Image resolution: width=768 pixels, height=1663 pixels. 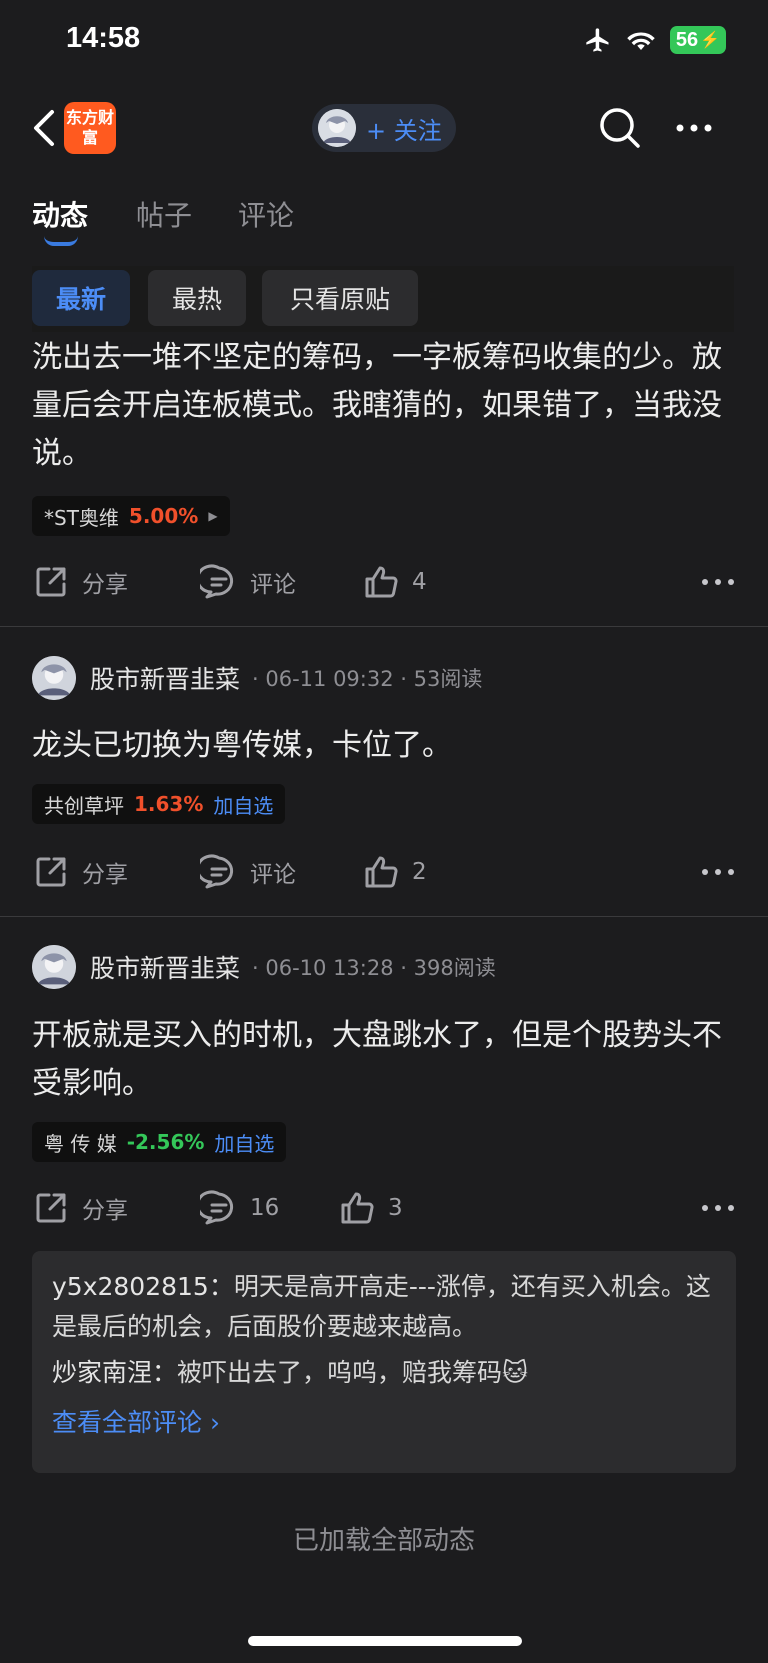 I want to click on post-actions: 分享 评论 4, so click(x=384, y=582).